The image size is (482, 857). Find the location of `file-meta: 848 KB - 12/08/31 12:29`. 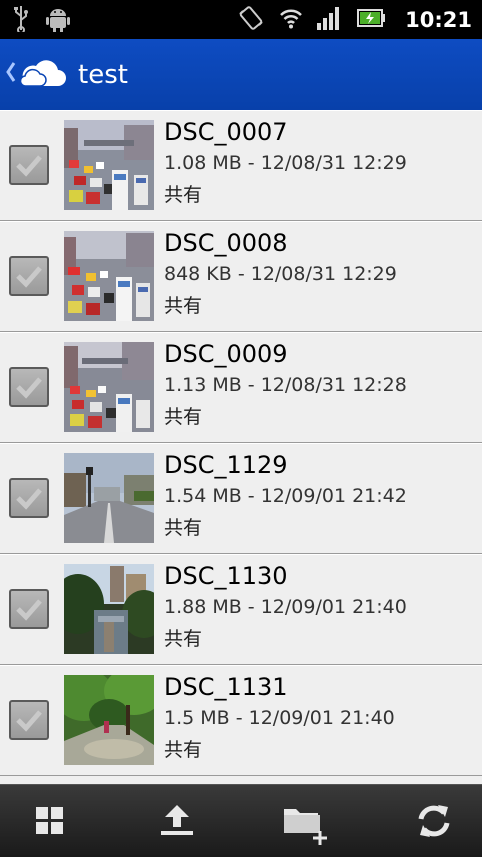

file-meta: 848 KB - 12/08/31 12:29 is located at coordinates (280, 274).